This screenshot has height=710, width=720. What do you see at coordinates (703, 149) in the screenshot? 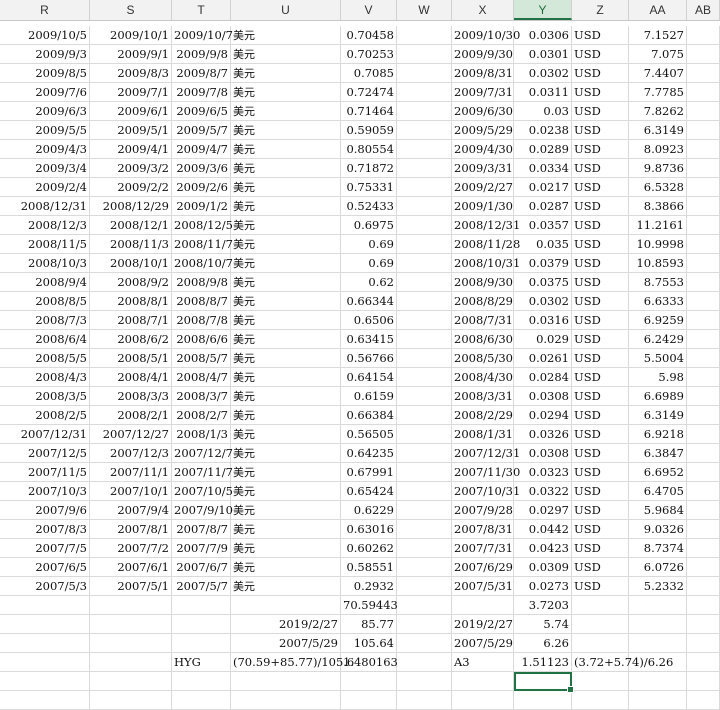
I see `cell-ab7` at bounding box center [703, 149].